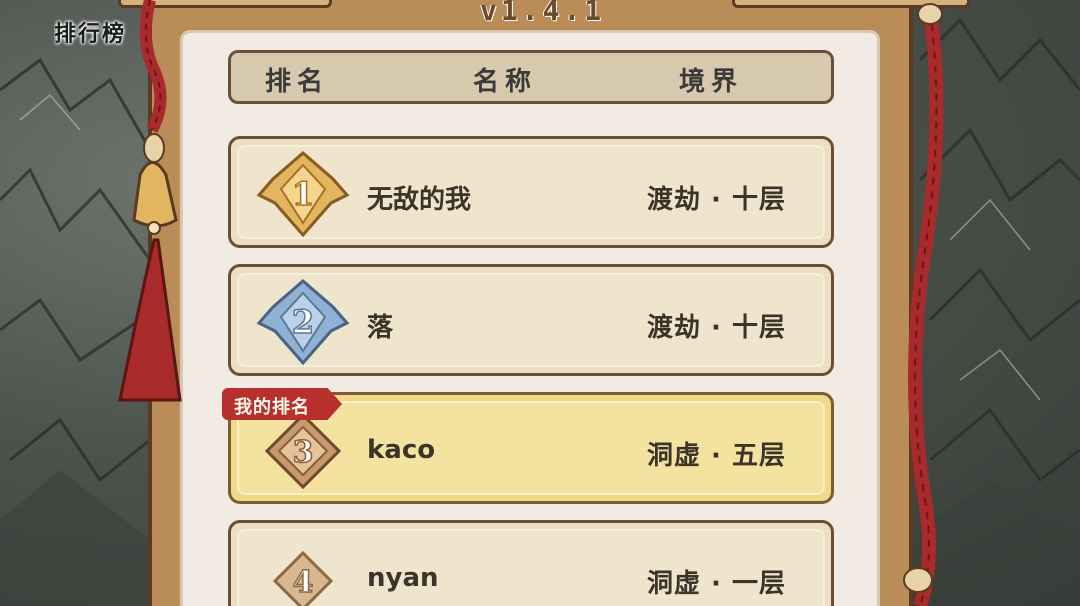  Describe the element at coordinates (531, 192) in the screenshot. I see `leaderboard-row-1: 1 无敌的我 渡劫 · 十层` at that location.